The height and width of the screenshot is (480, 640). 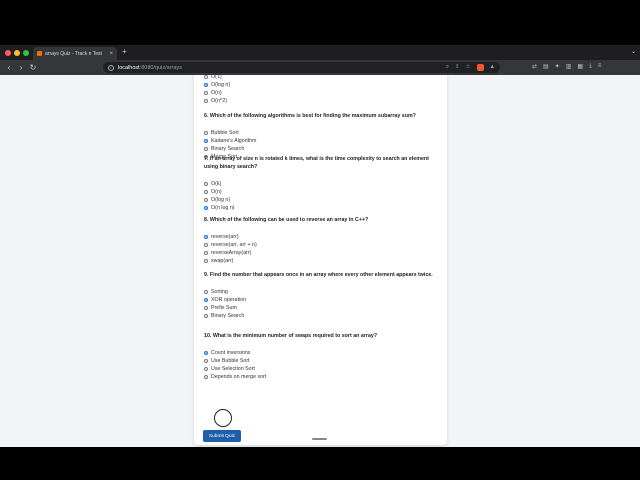 What do you see at coordinates (322, 369) in the screenshot?
I see `answer-option: Use Selection Sort` at bounding box center [322, 369].